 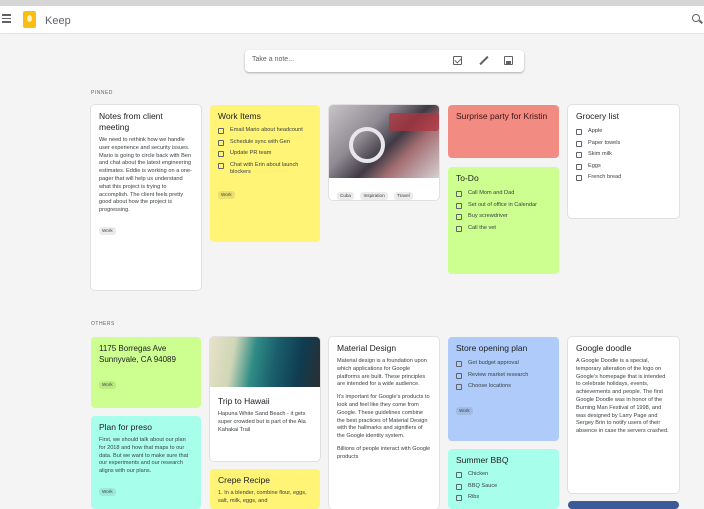 What do you see at coordinates (265, 131) in the screenshot?
I see `checklist-item: Email Mario about headcount` at bounding box center [265, 131].